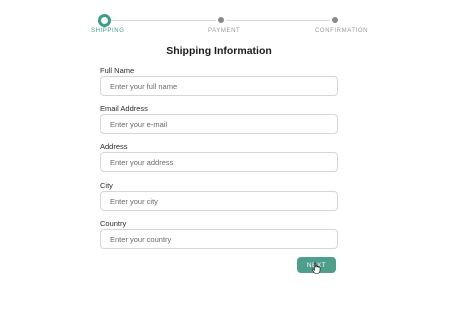  I want to click on address-label: Address, so click(114, 146).